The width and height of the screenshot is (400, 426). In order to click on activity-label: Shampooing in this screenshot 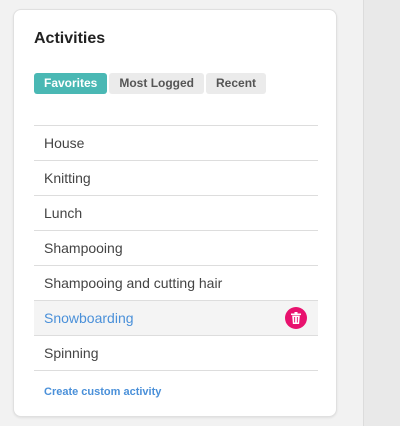, I will do `click(83, 248)`.